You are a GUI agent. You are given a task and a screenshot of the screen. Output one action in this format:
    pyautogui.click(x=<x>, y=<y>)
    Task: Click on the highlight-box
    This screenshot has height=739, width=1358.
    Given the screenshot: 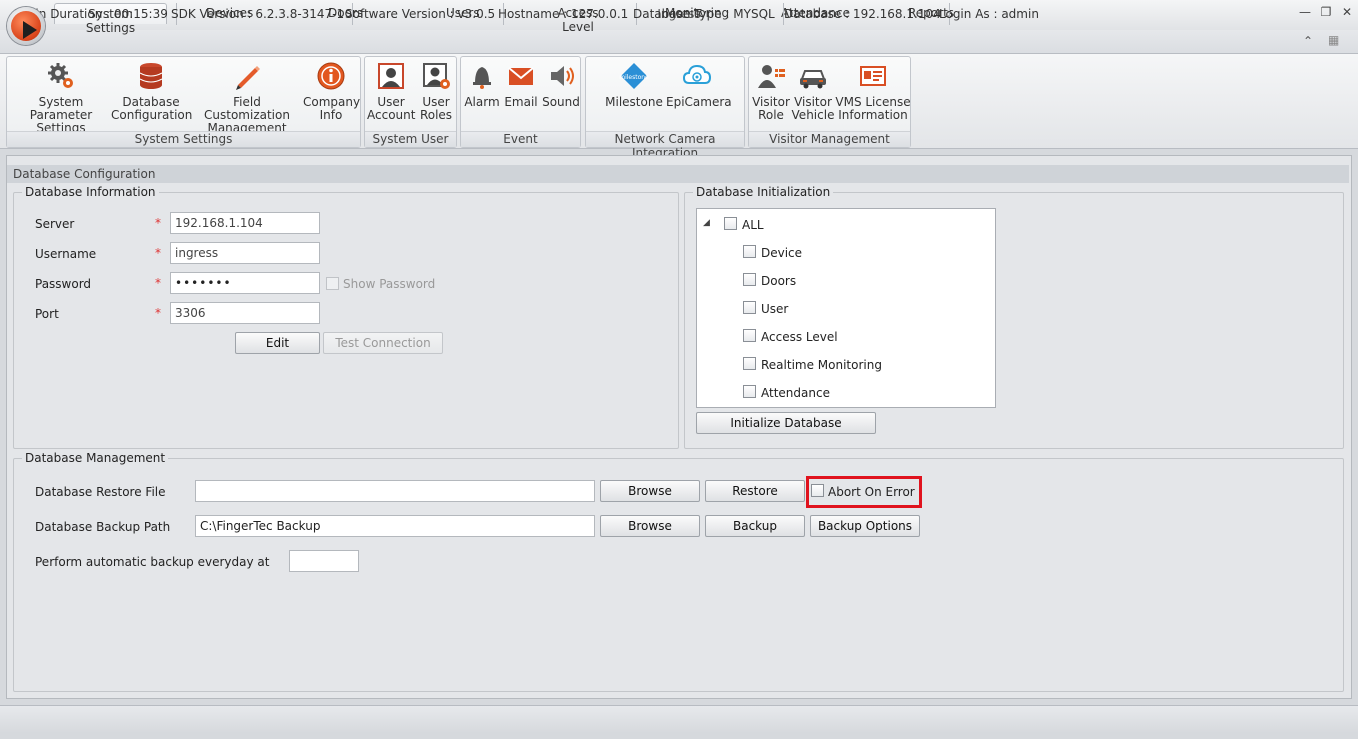 What is the action you would take?
    pyautogui.click(x=864, y=492)
    